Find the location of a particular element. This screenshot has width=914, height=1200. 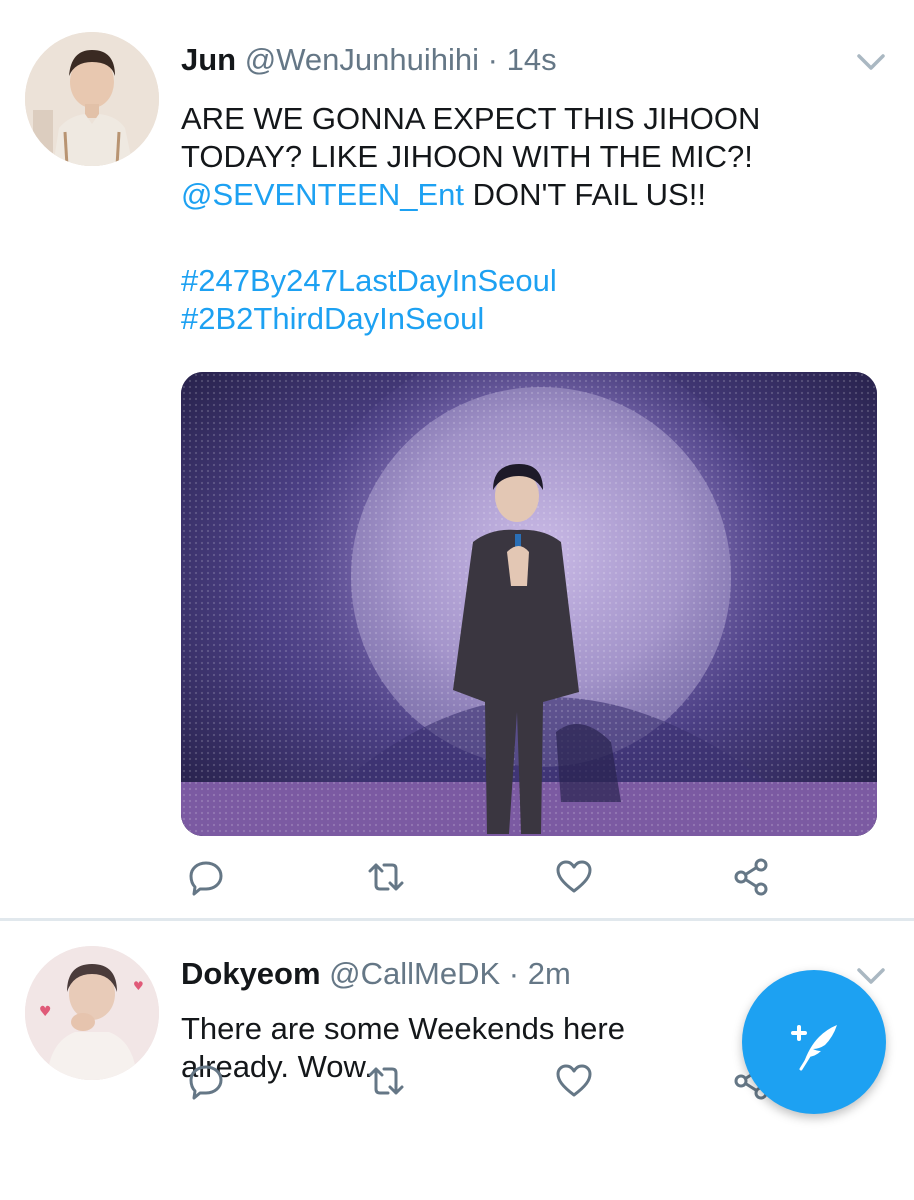

text-line: TODAY? LIKE JIHOON WITH THE MIC?! is located at coordinates (467, 156).